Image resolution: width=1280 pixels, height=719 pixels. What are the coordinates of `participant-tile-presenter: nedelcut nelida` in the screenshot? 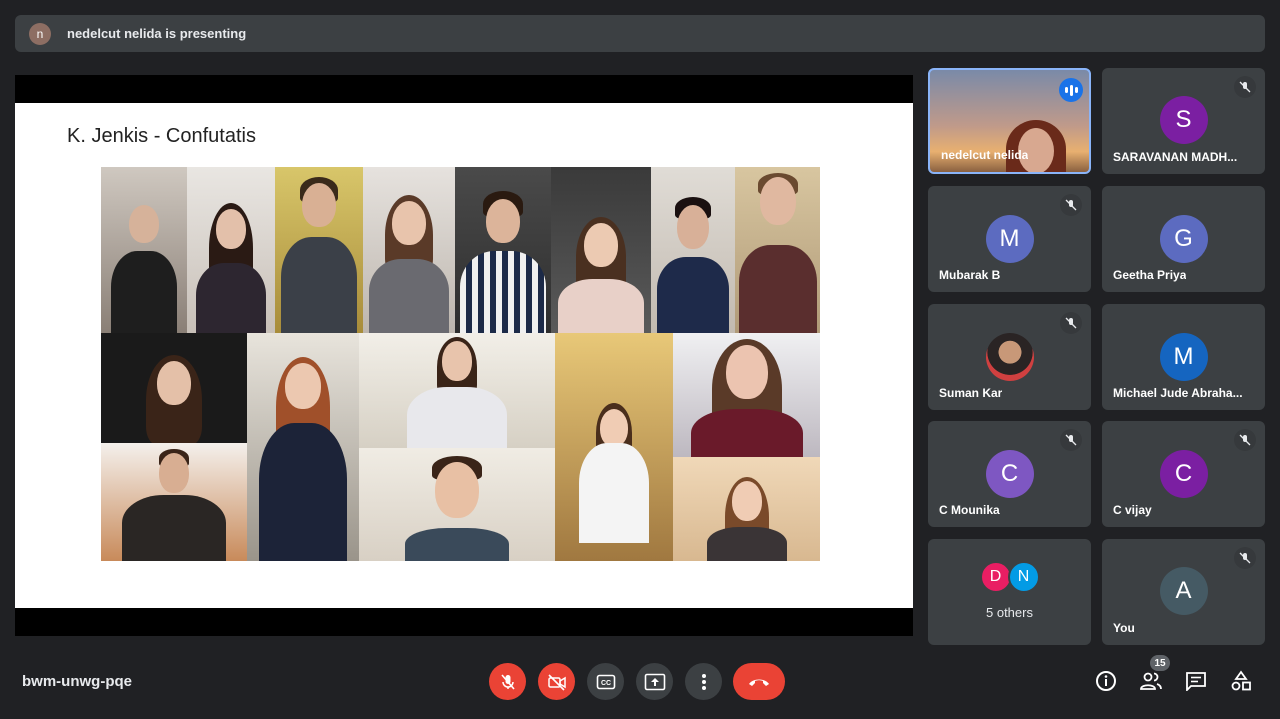 It's located at (1009, 121).